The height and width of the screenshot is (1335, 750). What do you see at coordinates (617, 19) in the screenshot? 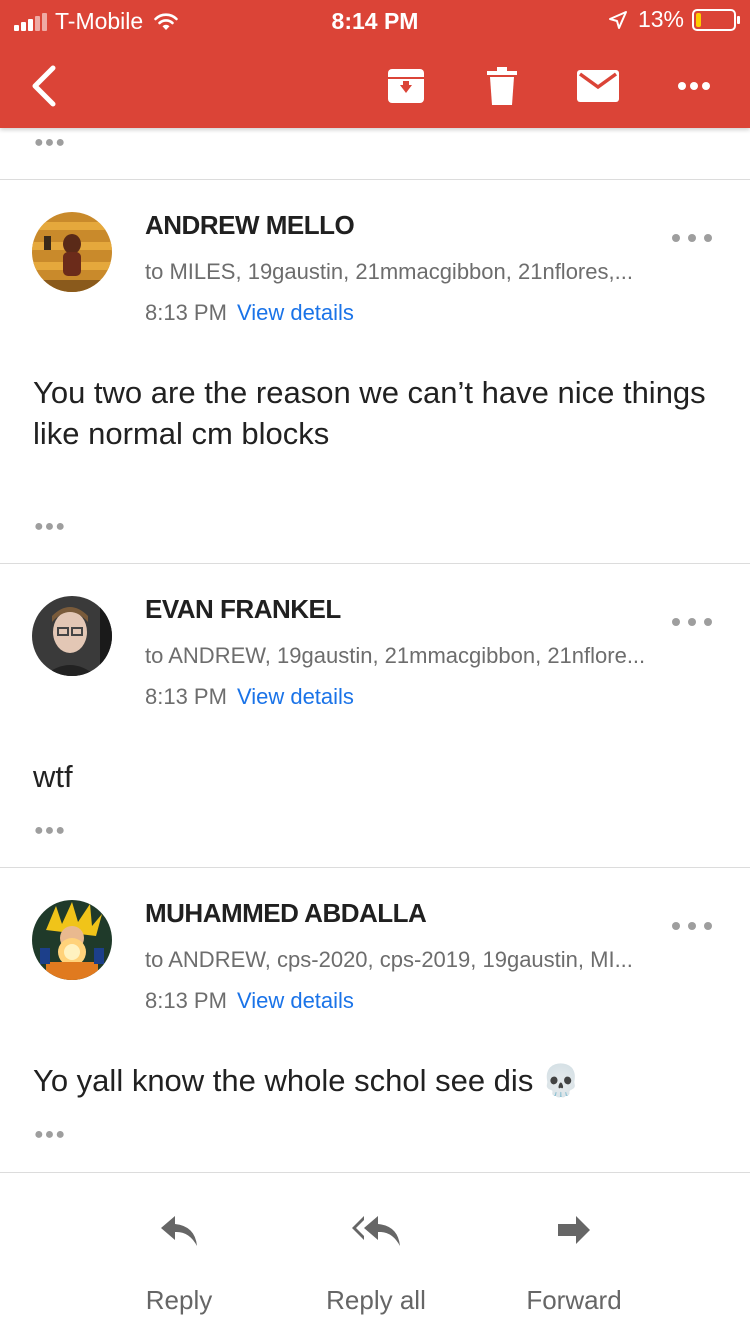
I see `location-icon` at bounding box center [617, 19].